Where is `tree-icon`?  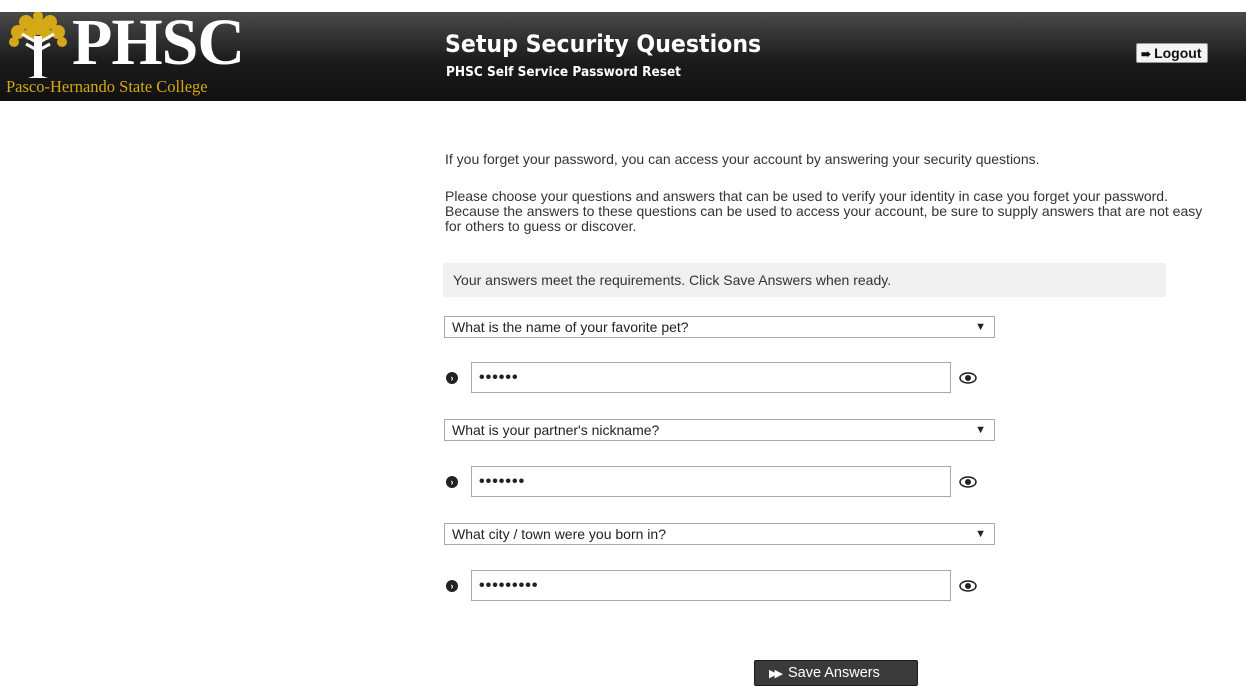
tree-icon is located at coordinates (38, 45).